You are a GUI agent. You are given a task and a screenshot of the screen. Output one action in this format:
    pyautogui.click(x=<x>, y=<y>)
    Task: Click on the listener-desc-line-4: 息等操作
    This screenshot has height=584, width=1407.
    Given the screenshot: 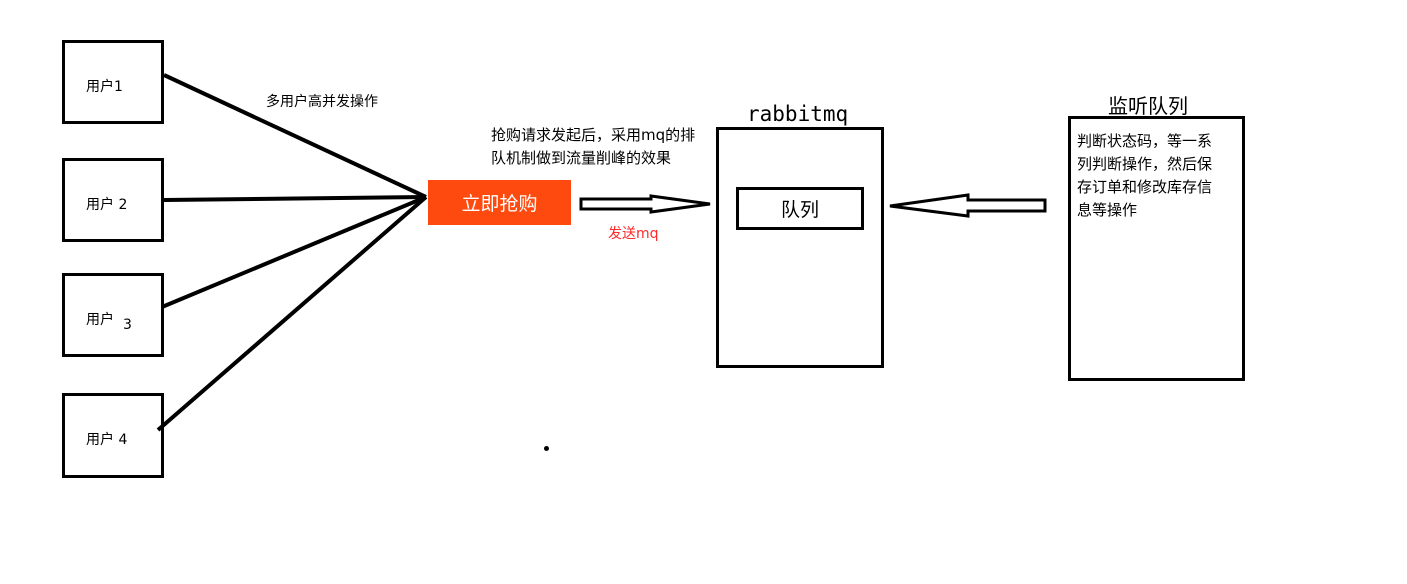 What is the action you would take?
    pyautogui.click(x=1107, y=210)
    